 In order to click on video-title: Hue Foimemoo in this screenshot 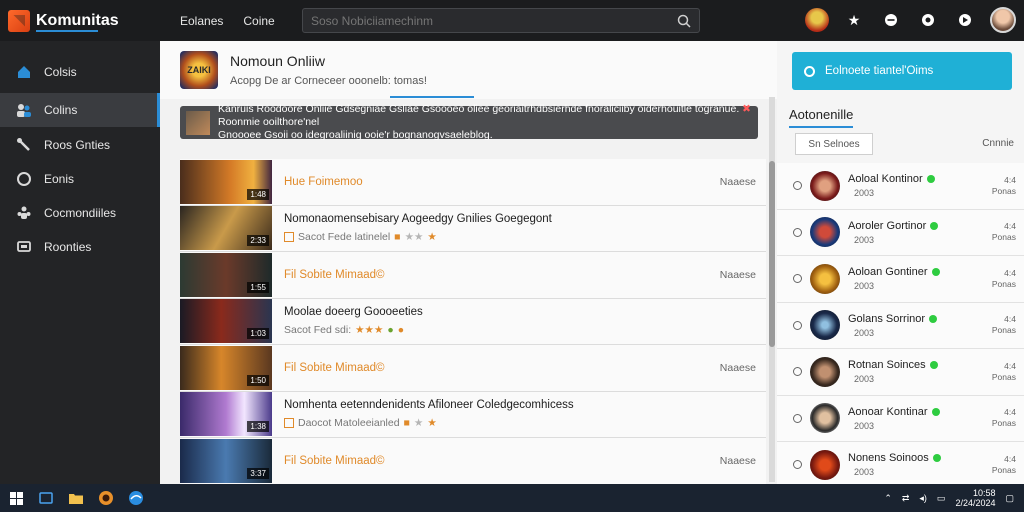, I will do `click(323, 182)`.